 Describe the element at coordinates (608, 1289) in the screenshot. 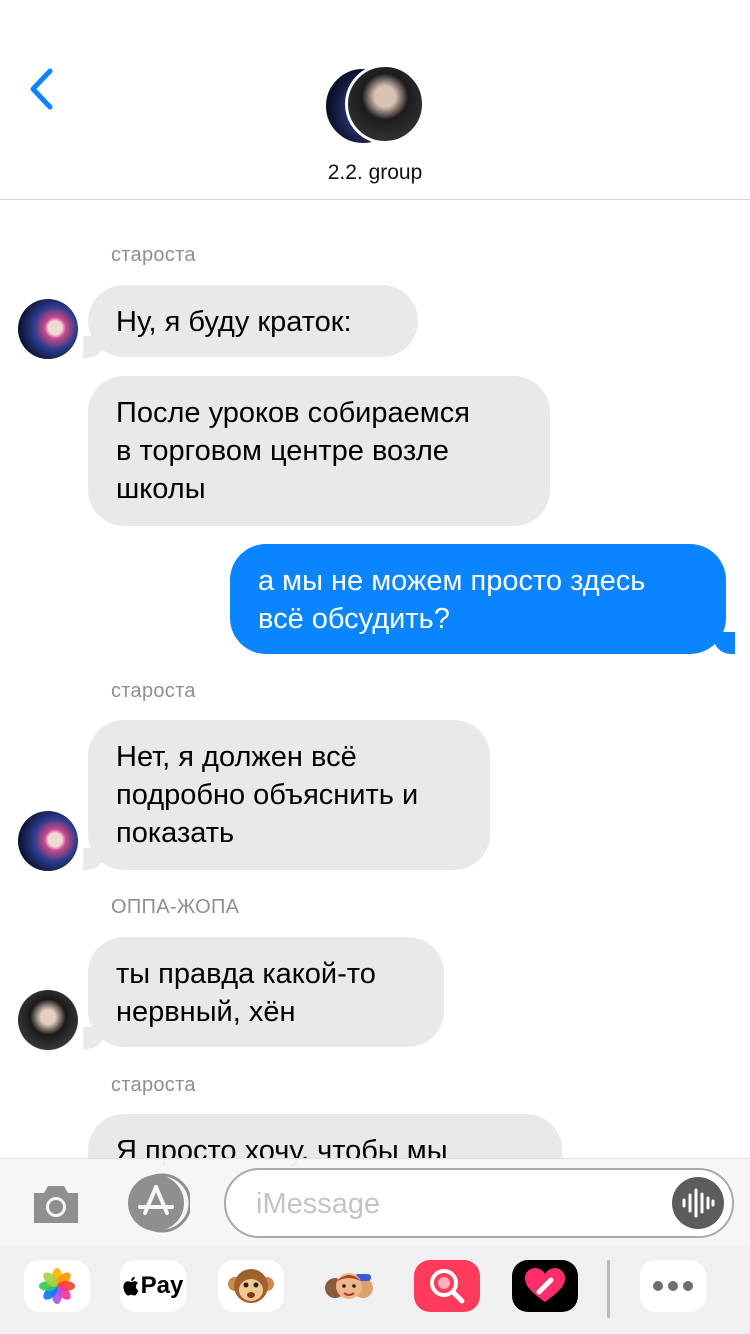

I see `drawer-divider` at that location.